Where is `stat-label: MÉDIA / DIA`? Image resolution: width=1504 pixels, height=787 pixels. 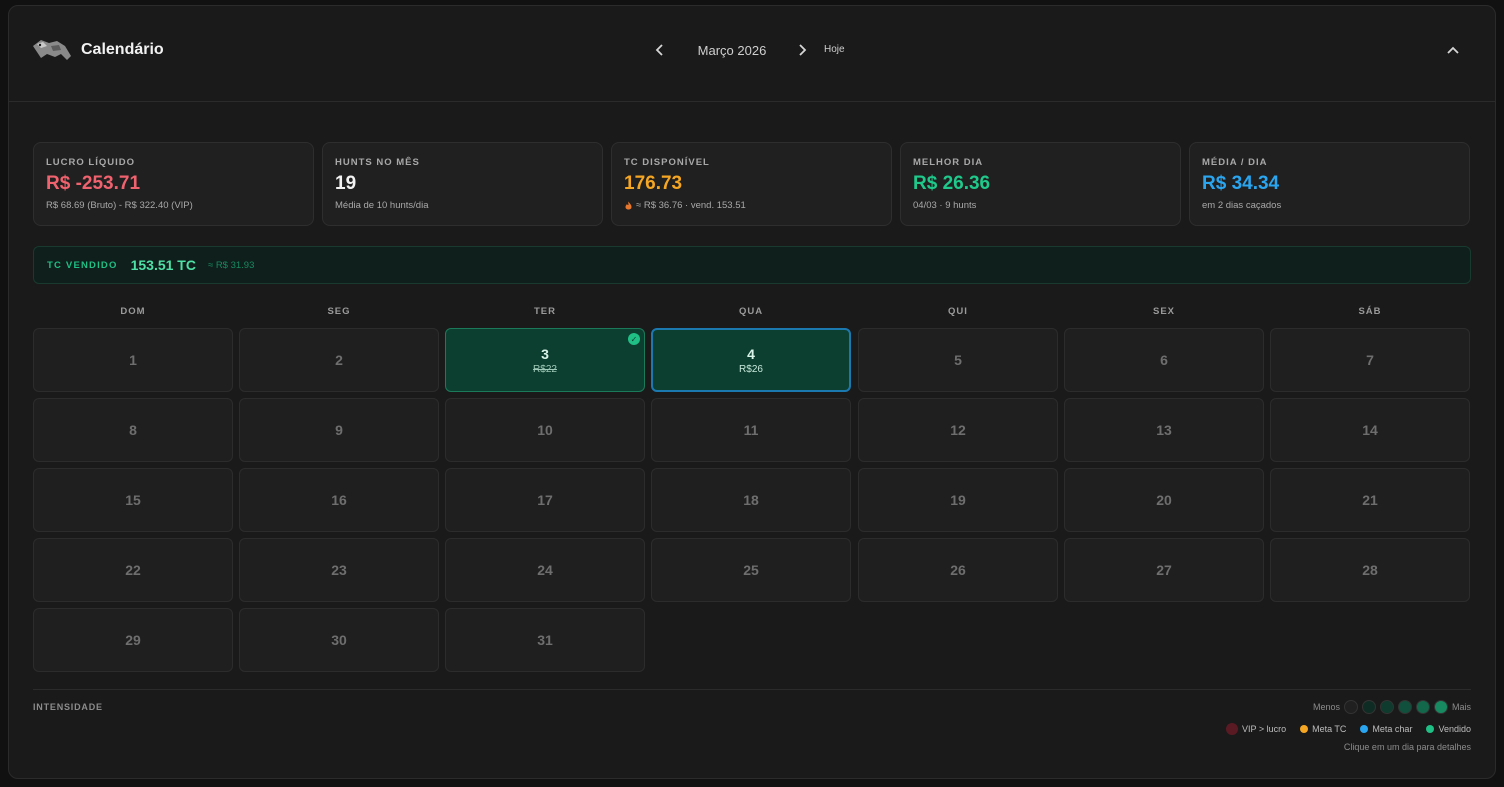
stat-label: MÉDIA / DIA is located at coordinates (1235, 162).